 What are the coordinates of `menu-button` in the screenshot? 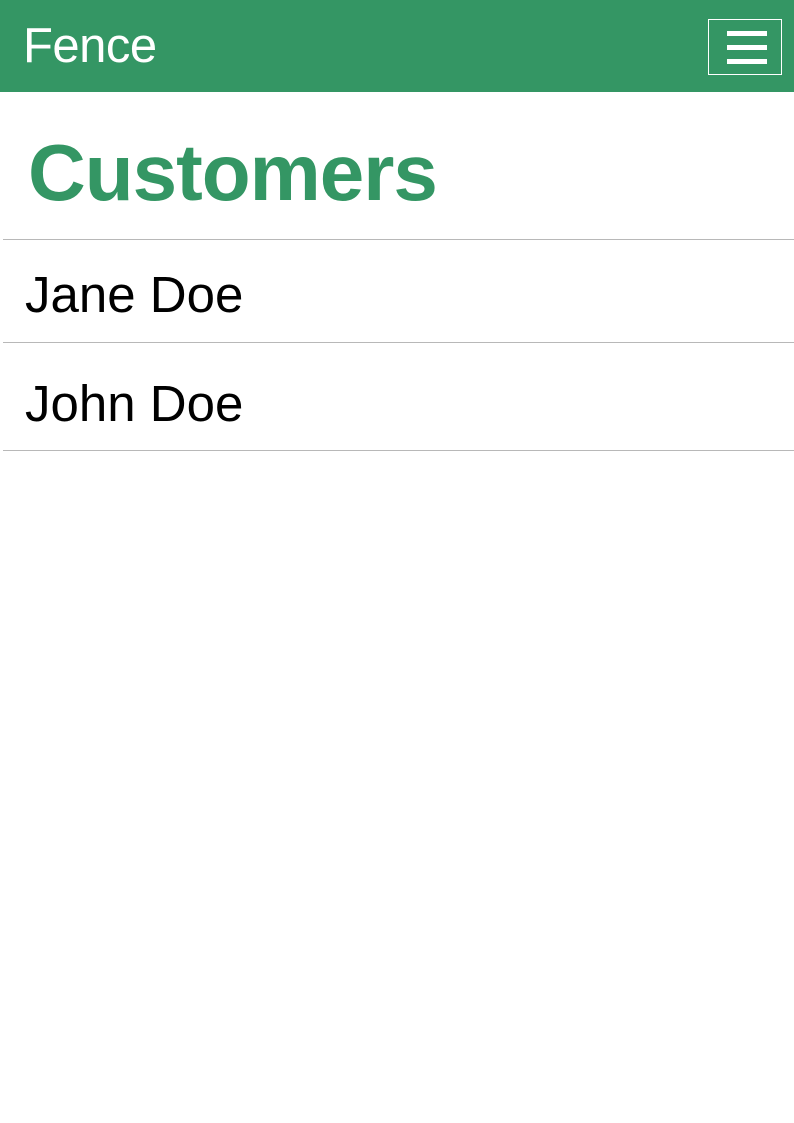 It's located at (745, 47).